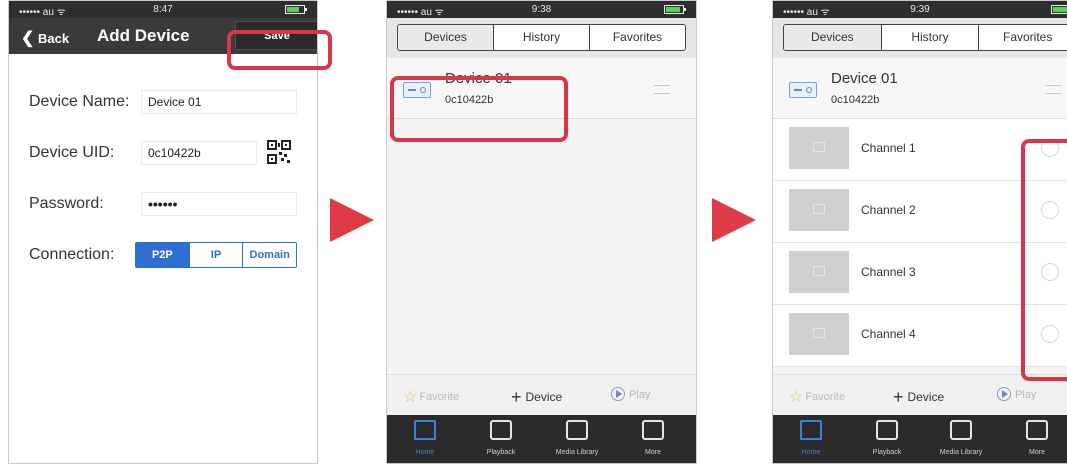 The height and width of the screenshot is (464, 1067). What do you see at coordinates (855, 100) in the screenshot?
I see `device-uid: 0c10422b` at bounding box center [855, 100].